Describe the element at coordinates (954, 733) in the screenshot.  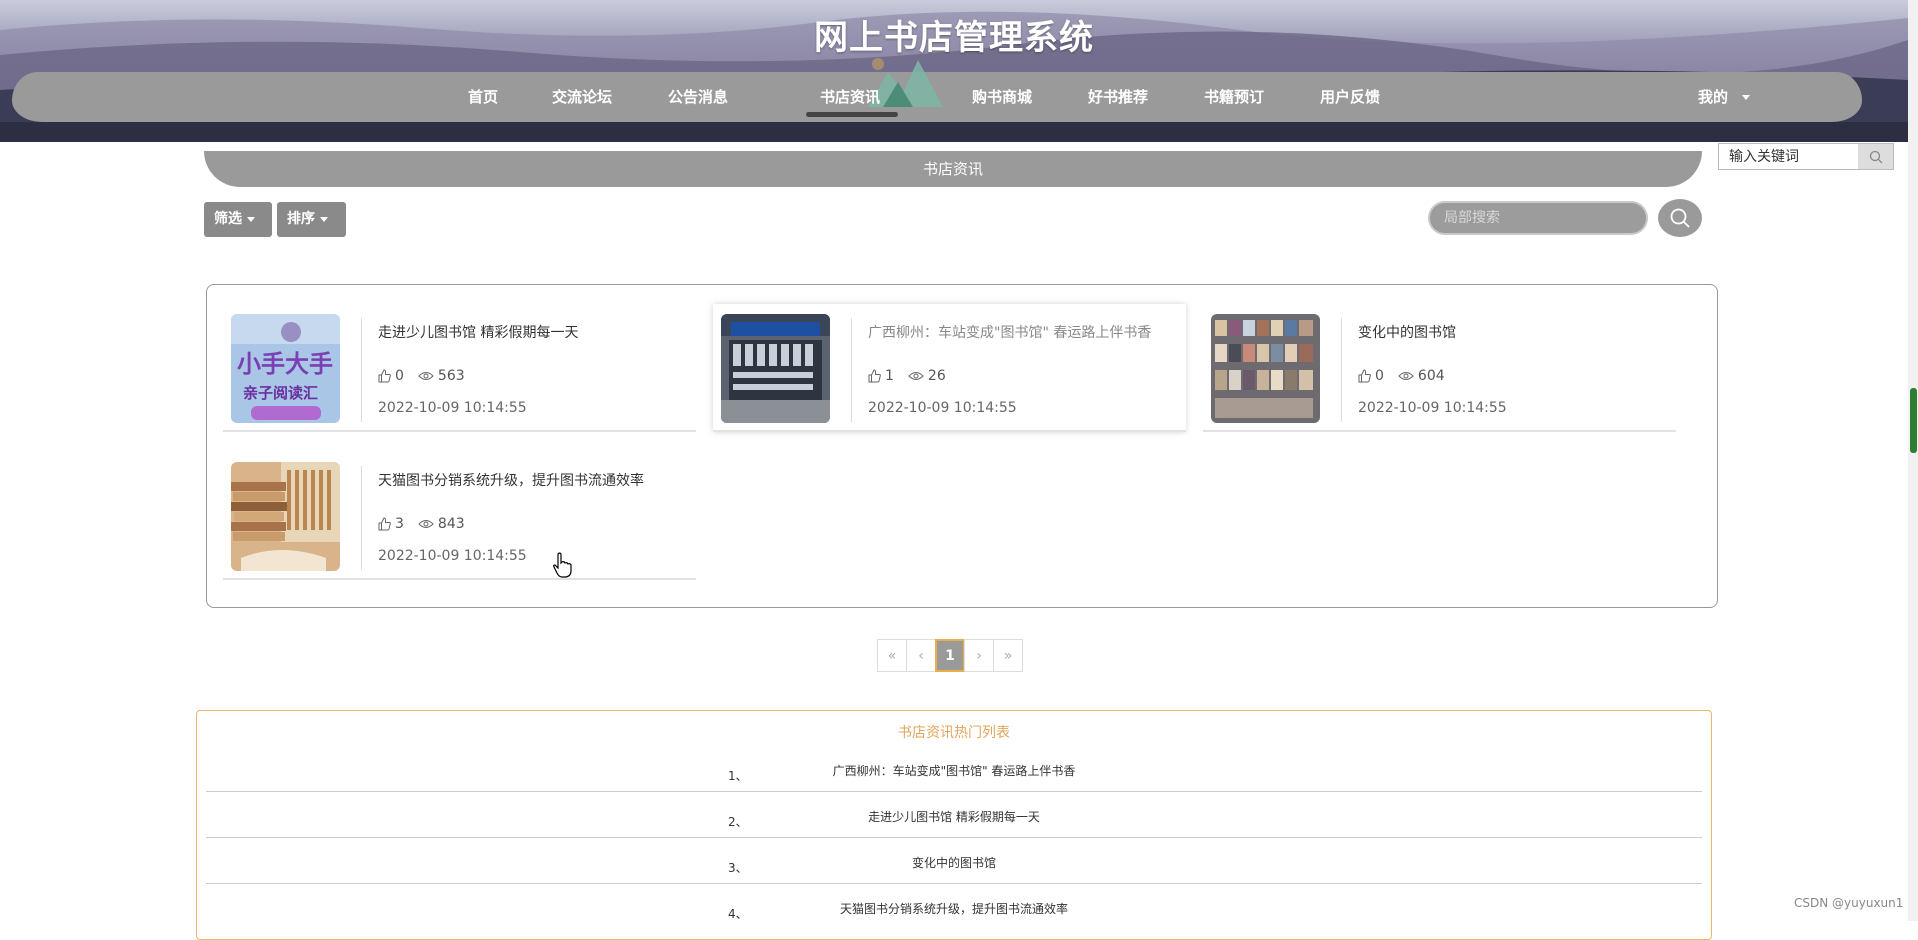
I see `hot-list-title: 书店资讯热门列表` at that location.